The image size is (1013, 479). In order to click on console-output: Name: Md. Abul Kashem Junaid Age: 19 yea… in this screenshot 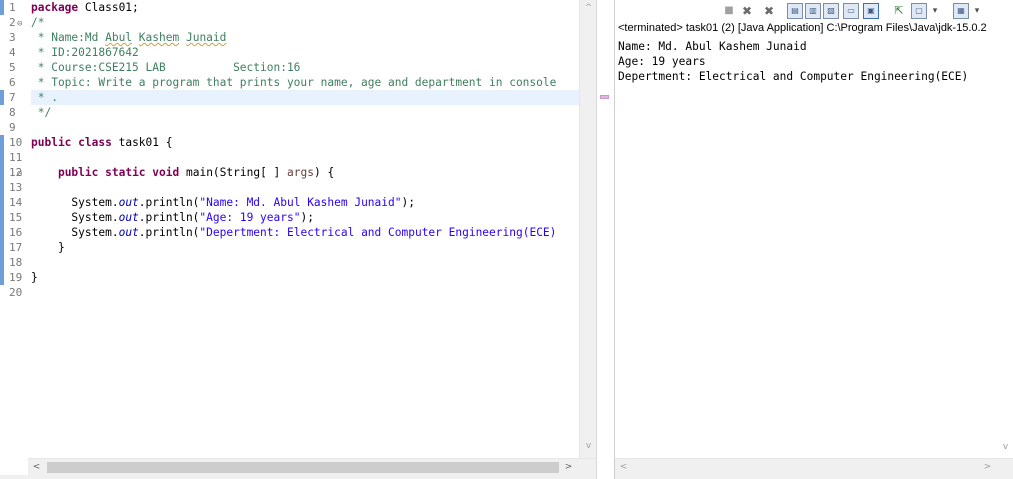, I will do `click(808, 61)`.